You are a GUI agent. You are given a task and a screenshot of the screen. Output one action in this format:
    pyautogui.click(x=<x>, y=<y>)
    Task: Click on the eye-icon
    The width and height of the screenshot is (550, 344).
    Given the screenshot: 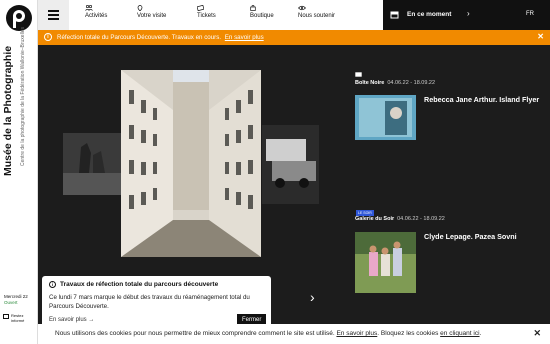 What is the action you would take?
    pyautogui.click(x=302, y=8)
    